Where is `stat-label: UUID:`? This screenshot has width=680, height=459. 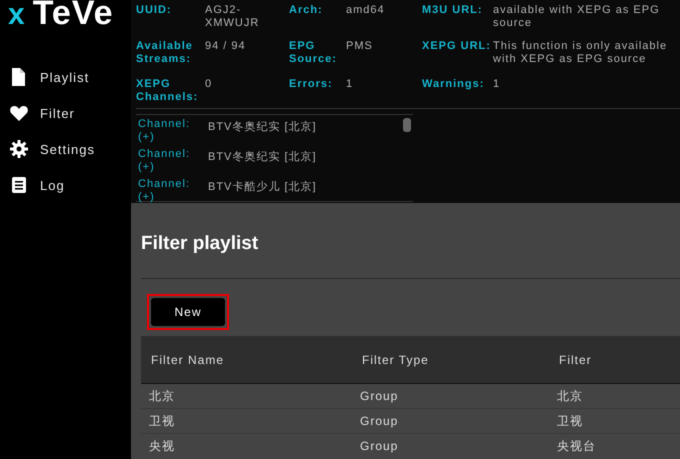
stat-label: UUID: is located at coordinates (154, 10).